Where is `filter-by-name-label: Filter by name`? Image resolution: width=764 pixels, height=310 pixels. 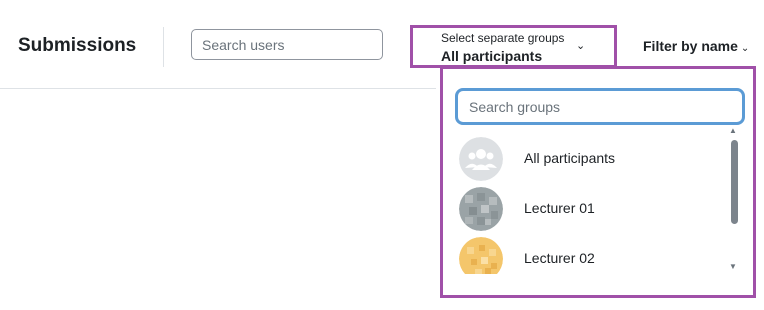
filter-by-name-label: Filter by name is located at coordinates (690, 46).